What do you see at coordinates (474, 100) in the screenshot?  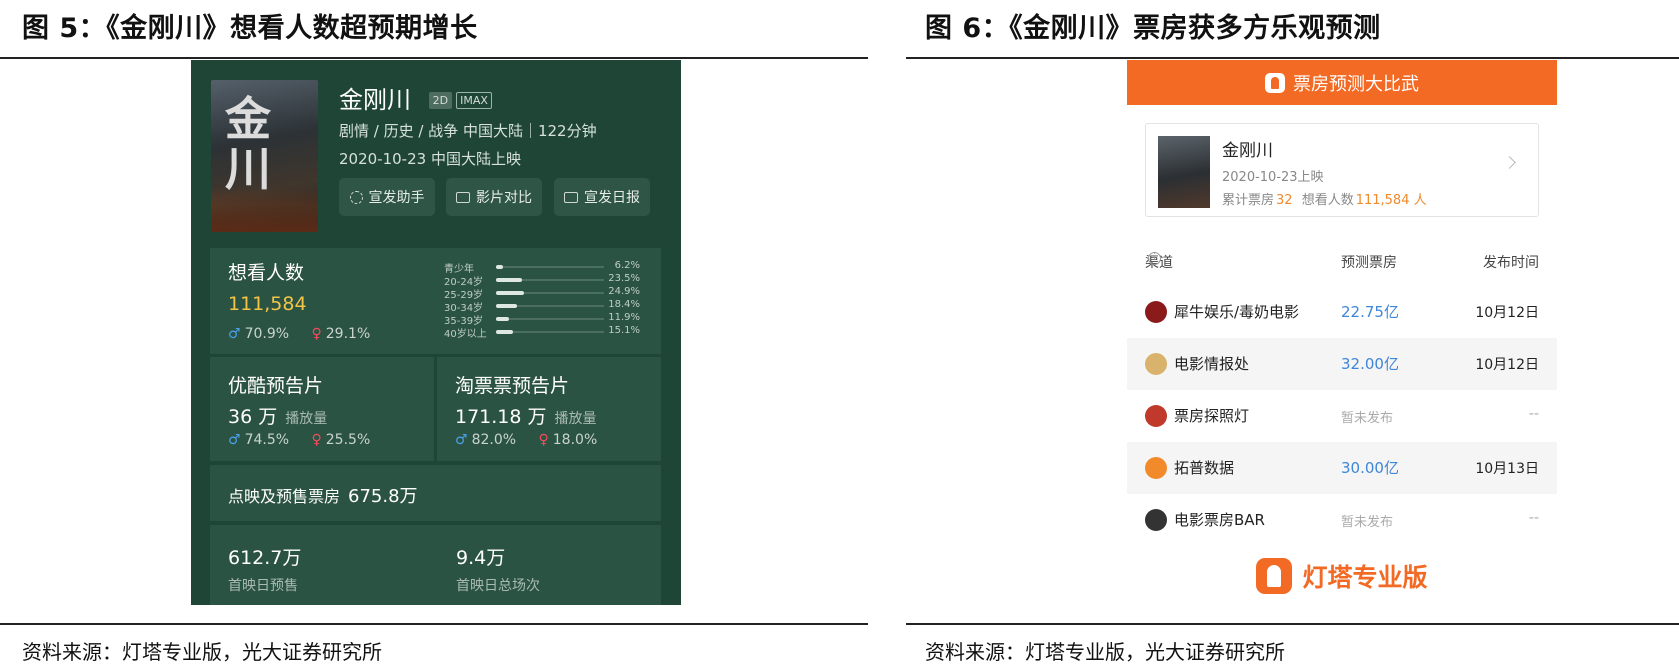 I see `tag-imax: IMAX` at bounding box center [474, 100].